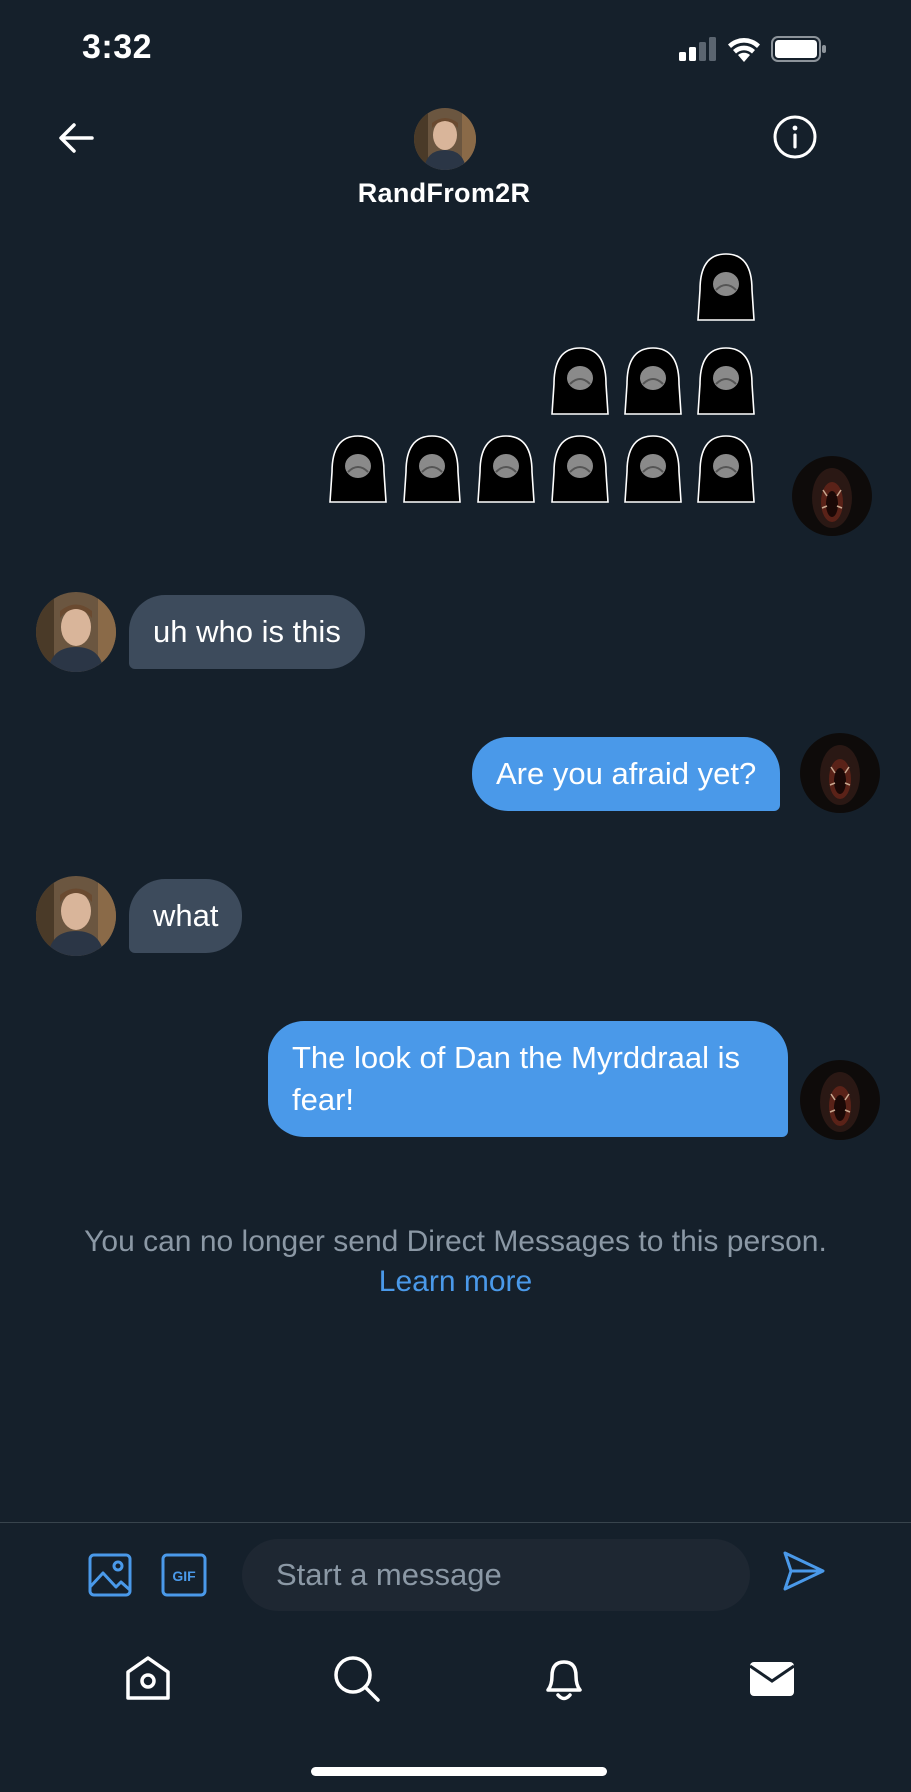 This screenshot has height=1792, width=911. I want to click on send-icon, so click(804, 1571).